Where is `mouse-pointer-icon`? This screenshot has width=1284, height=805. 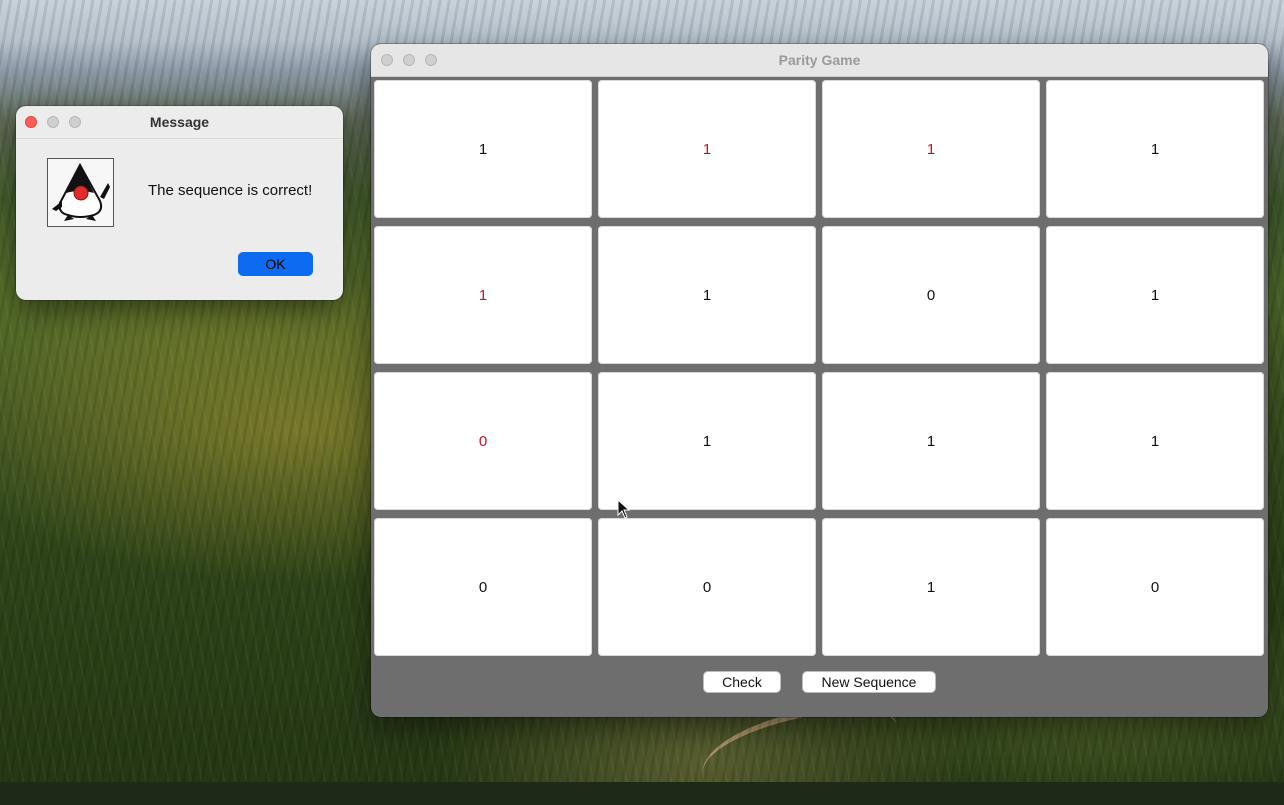
mouse-pointer-icon is located at coordinates (624, 509).